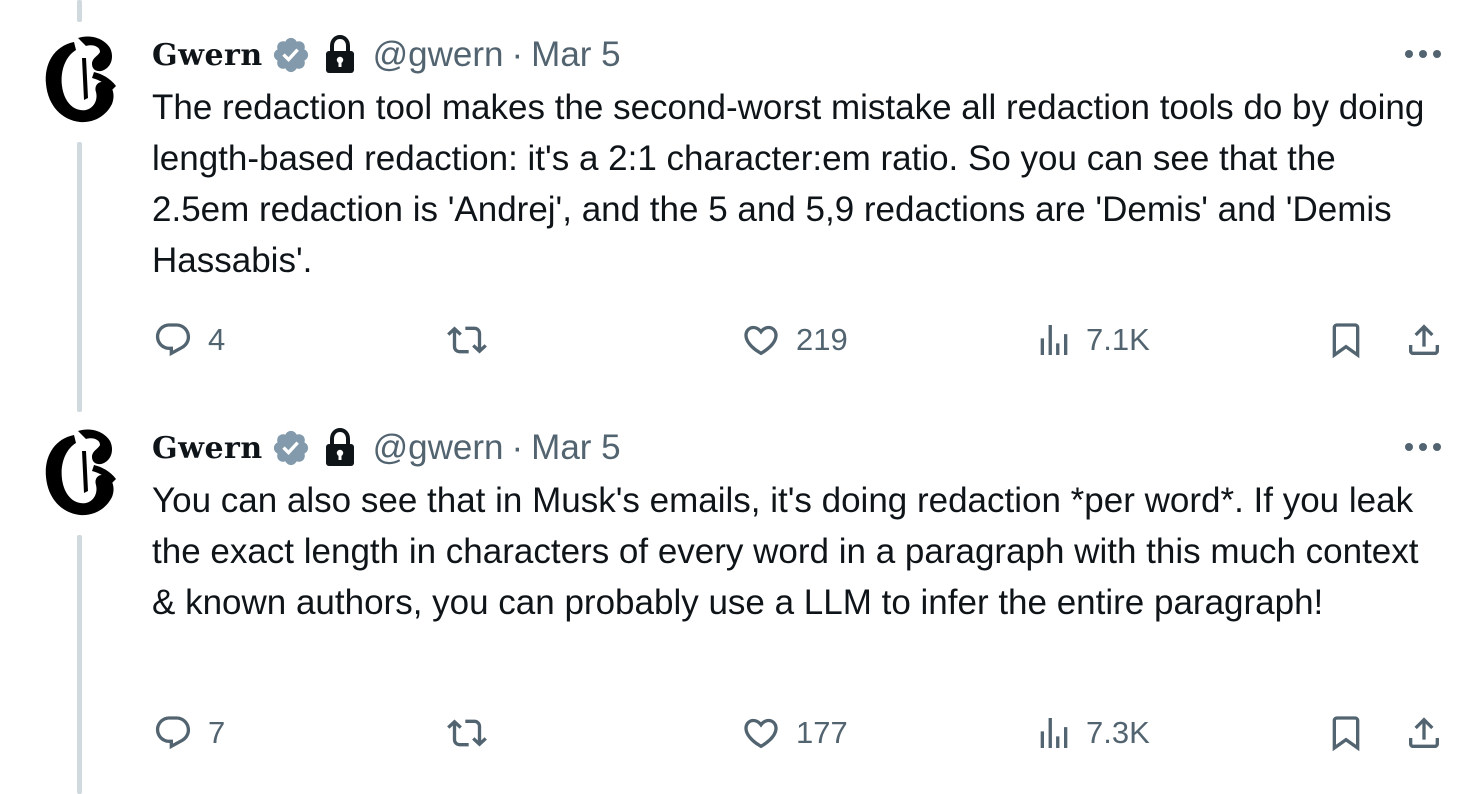 The width and height of the screenshot is (1476, 794). I want to click on reply-button: 7, so click(187, 733).